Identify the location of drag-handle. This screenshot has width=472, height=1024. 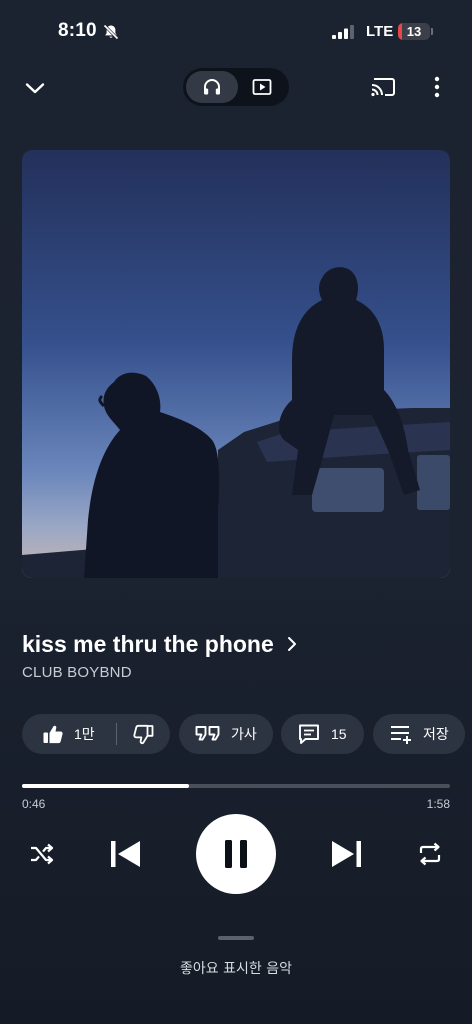
(236, 938).